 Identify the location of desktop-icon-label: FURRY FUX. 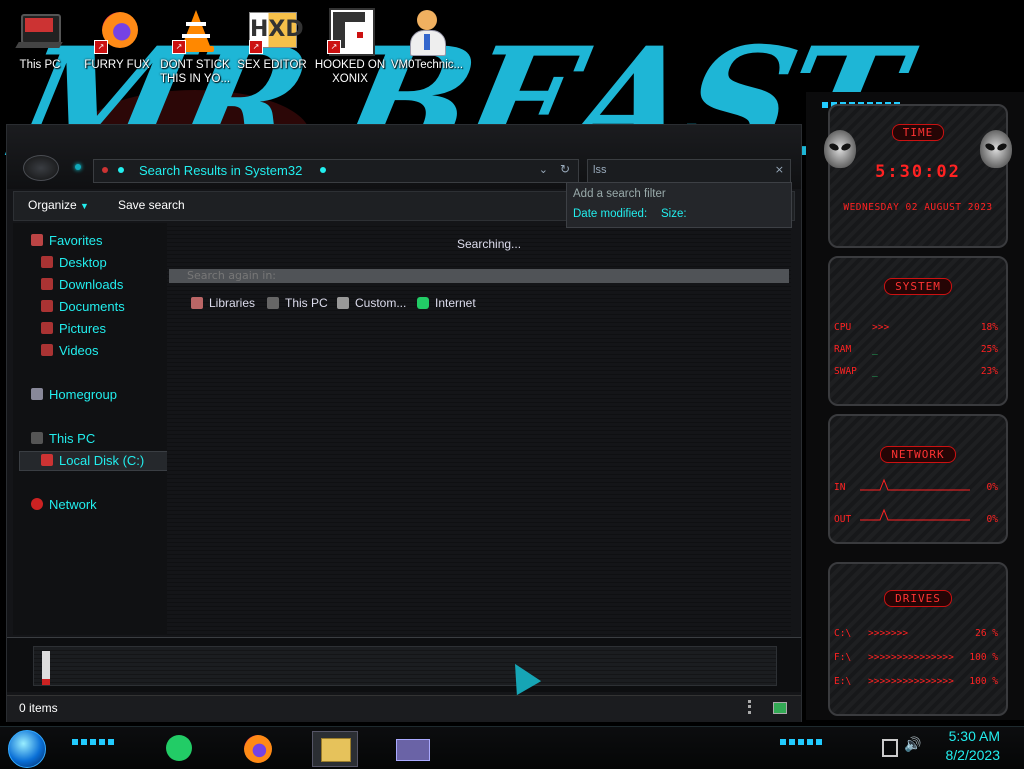
(117, 65).